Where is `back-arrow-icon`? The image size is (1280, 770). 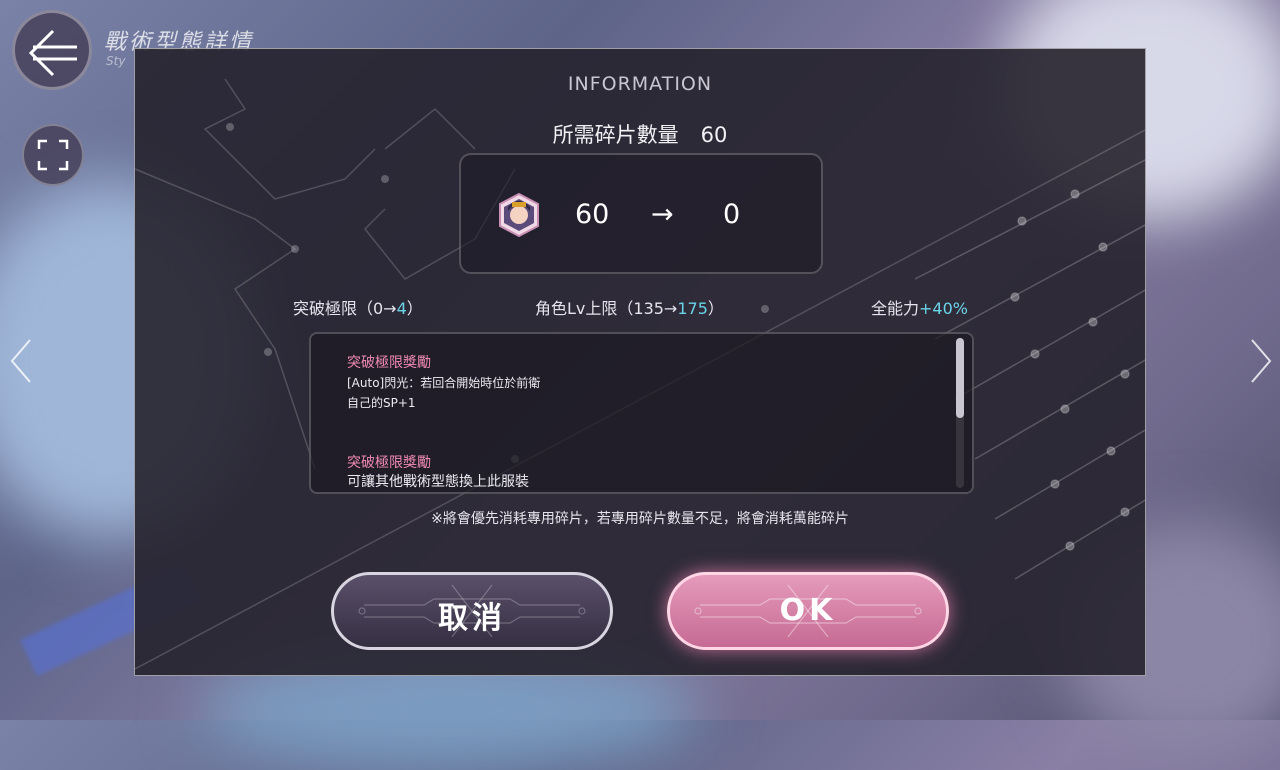 back-arrow-icon is located at coordinates (52, 53).